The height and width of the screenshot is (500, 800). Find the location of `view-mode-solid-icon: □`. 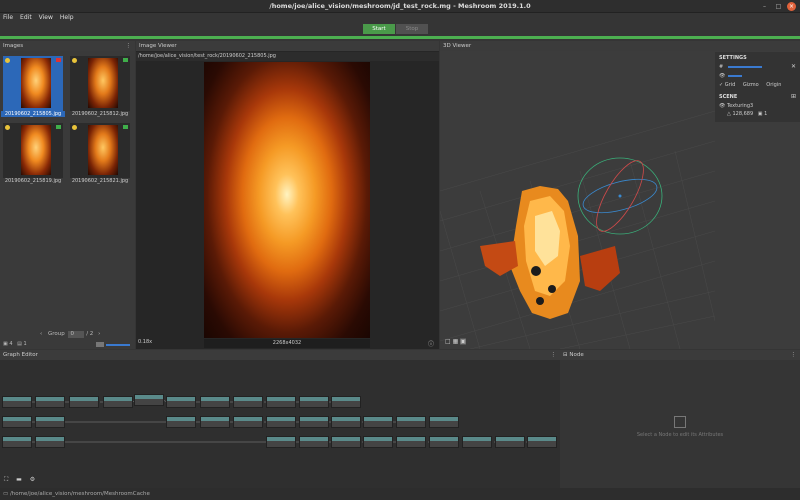

view-mode-solid-icon: □ is located at coordinates (448, 341).